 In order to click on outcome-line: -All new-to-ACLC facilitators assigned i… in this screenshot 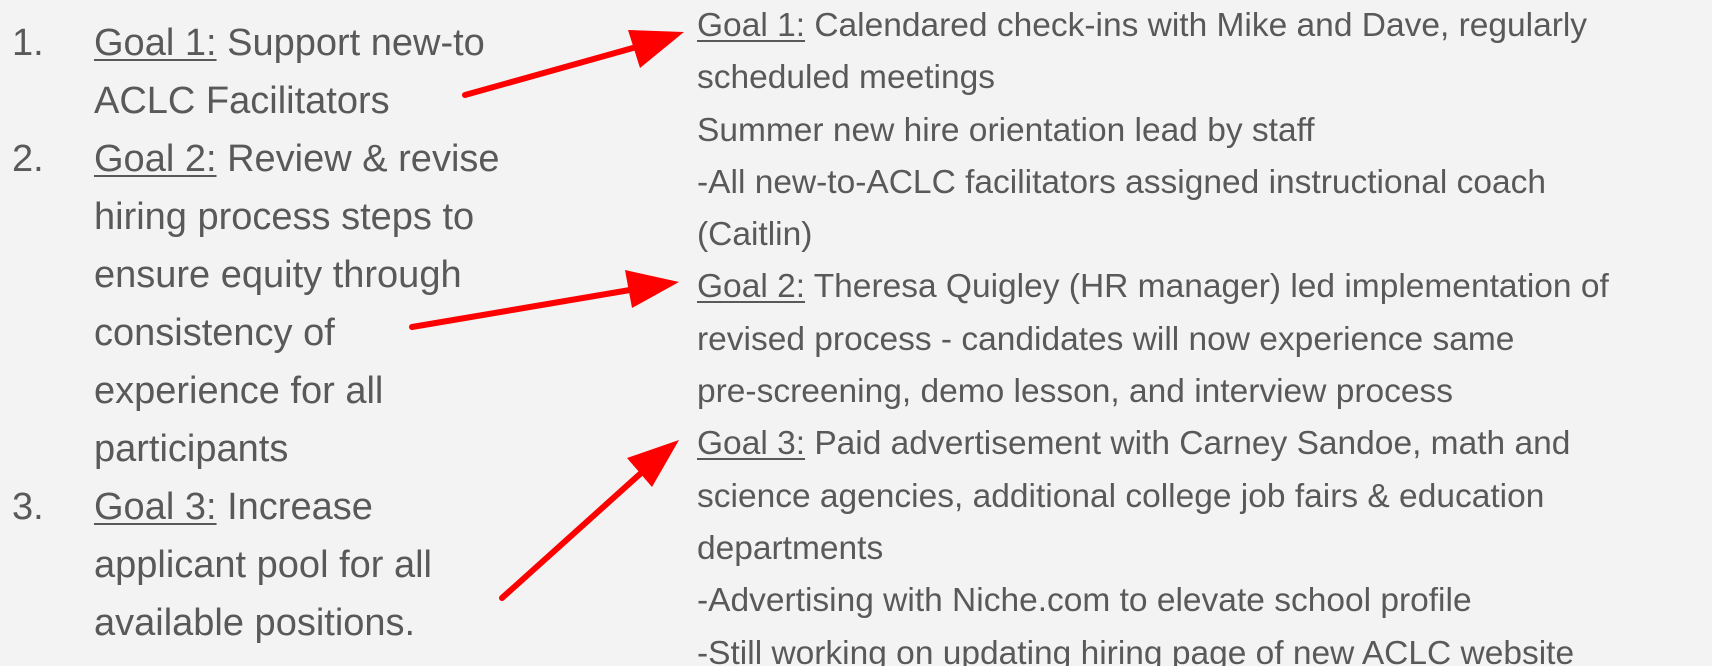, I will do `click(1122, 182)`.